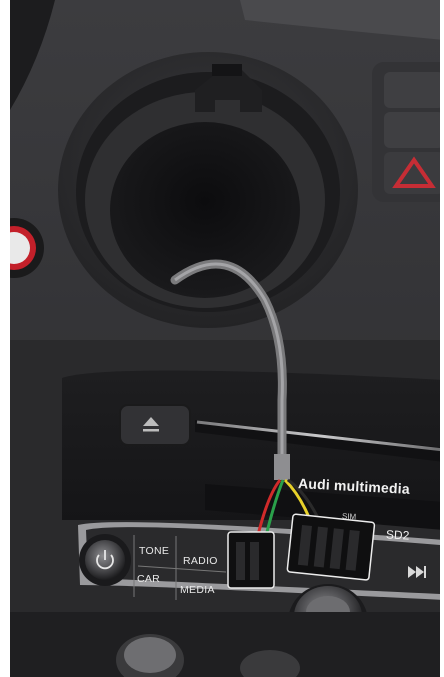  I want to click on power-volume-knob, so click(105, 560).